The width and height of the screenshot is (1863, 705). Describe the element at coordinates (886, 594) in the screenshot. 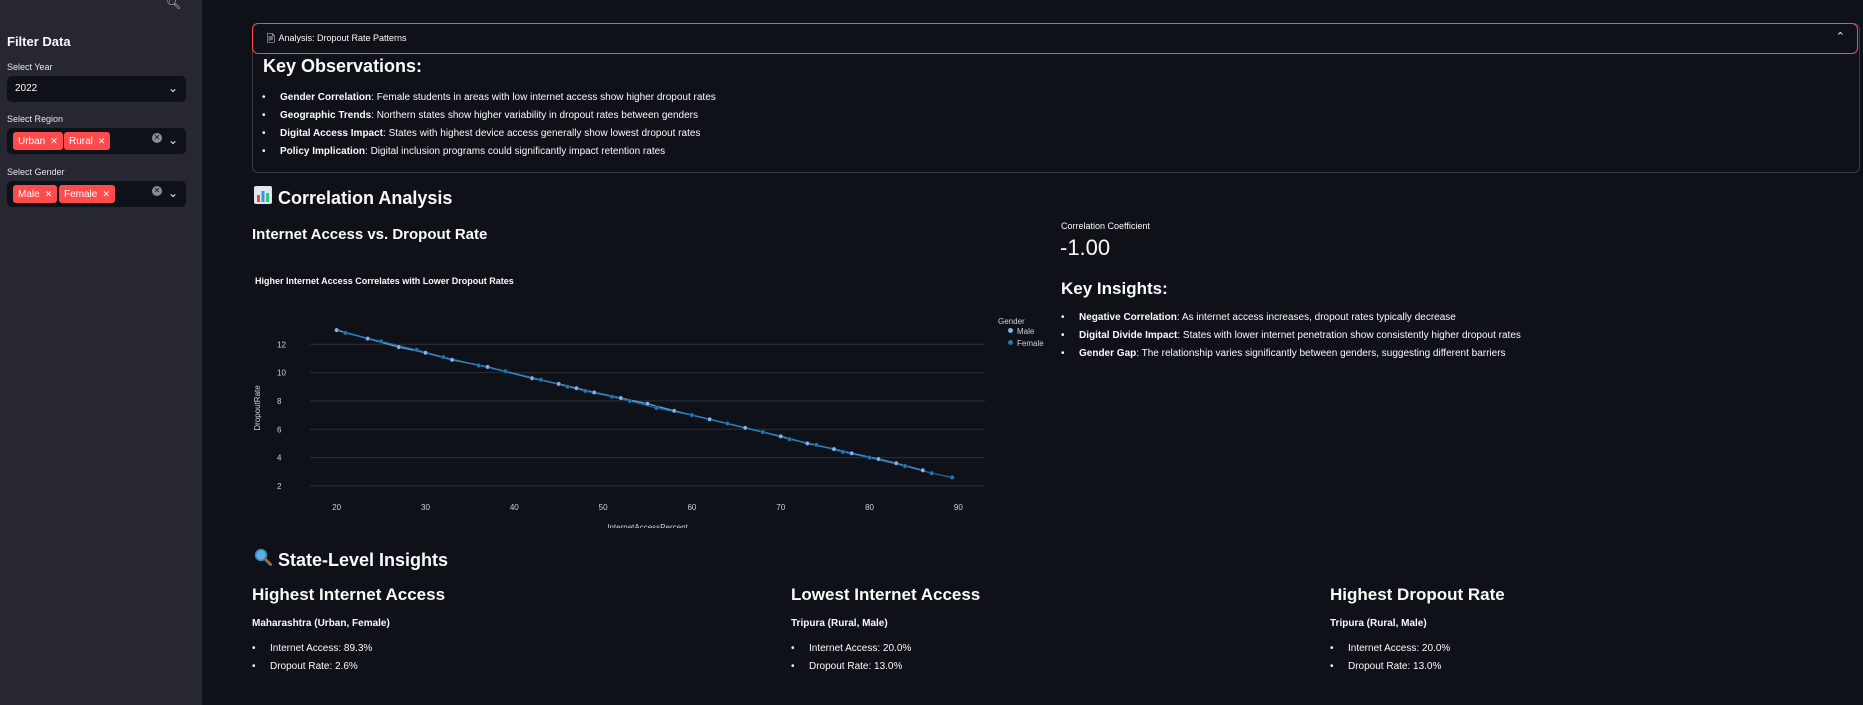

I see `card-title: Lowest Internet Access` at that location.